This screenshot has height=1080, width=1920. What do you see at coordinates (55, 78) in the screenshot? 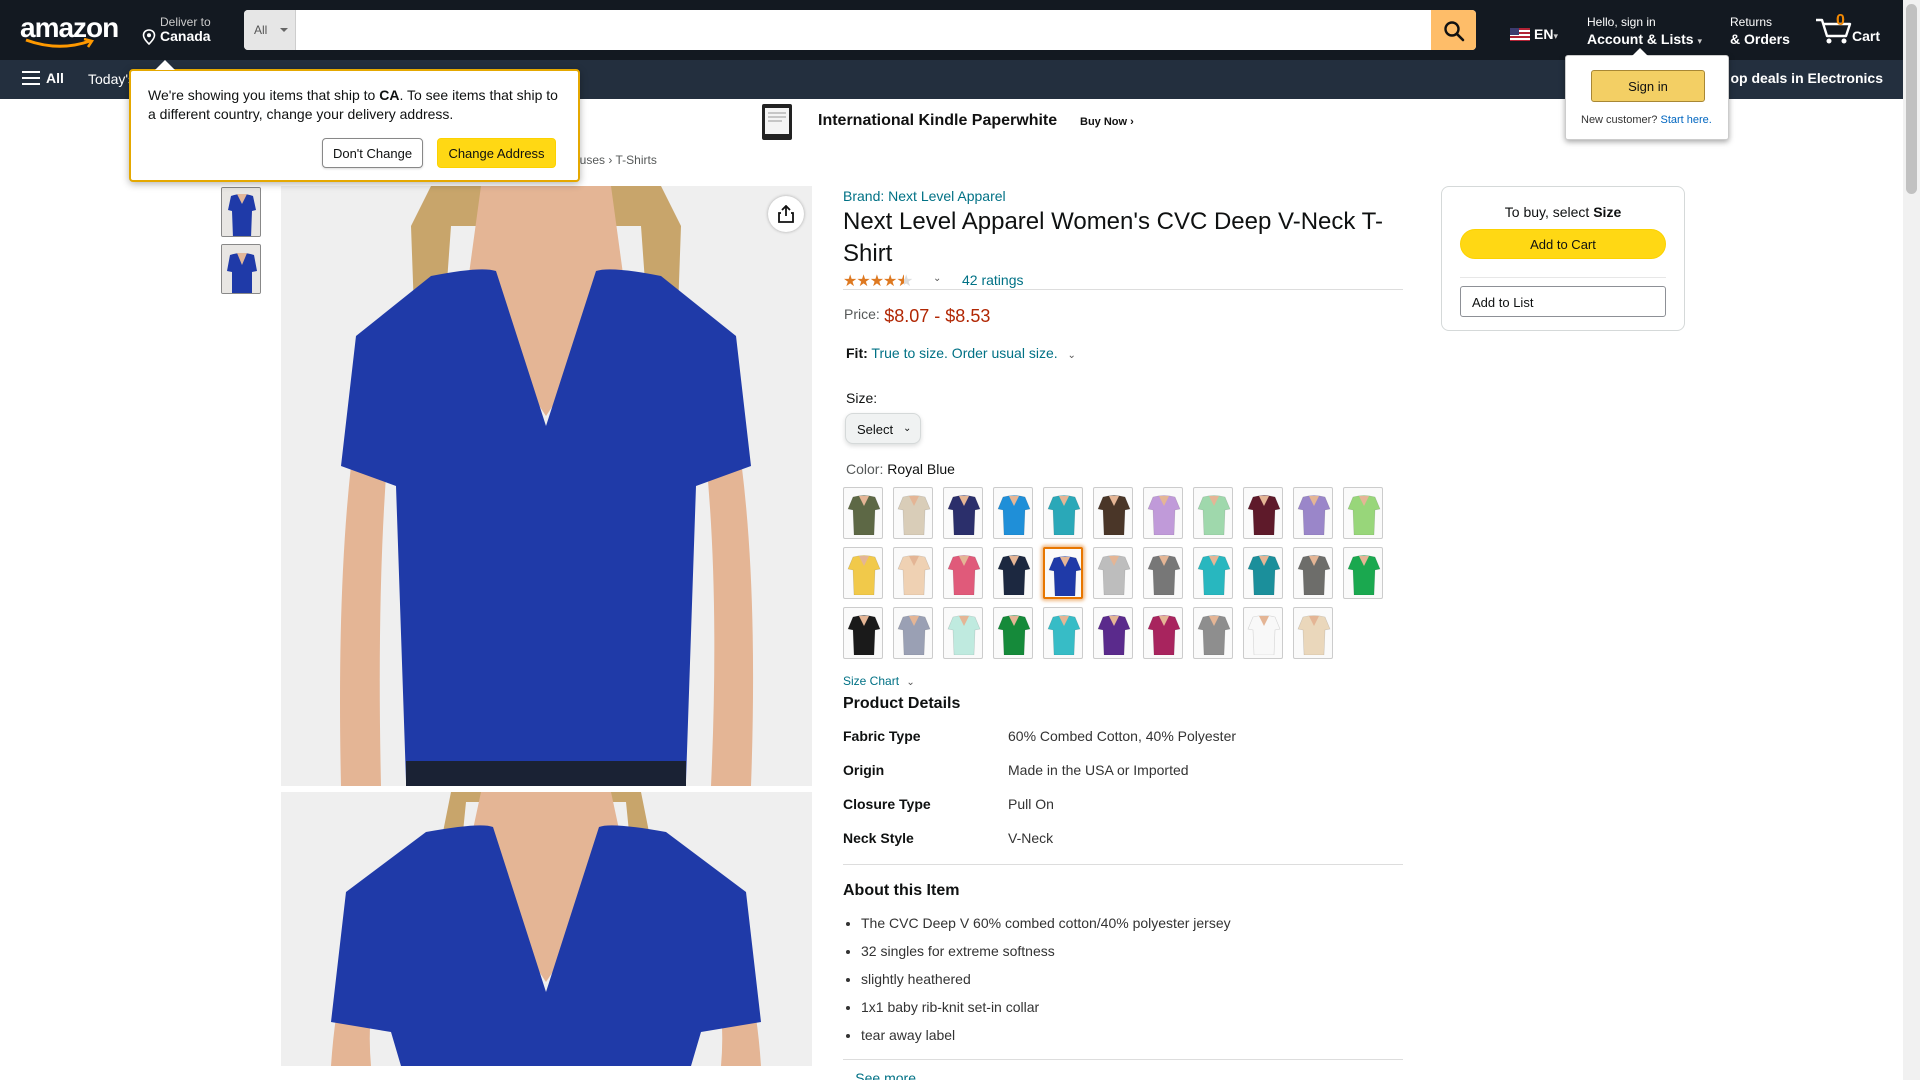
I see `all-label: All` at bounding box center [55, 78].